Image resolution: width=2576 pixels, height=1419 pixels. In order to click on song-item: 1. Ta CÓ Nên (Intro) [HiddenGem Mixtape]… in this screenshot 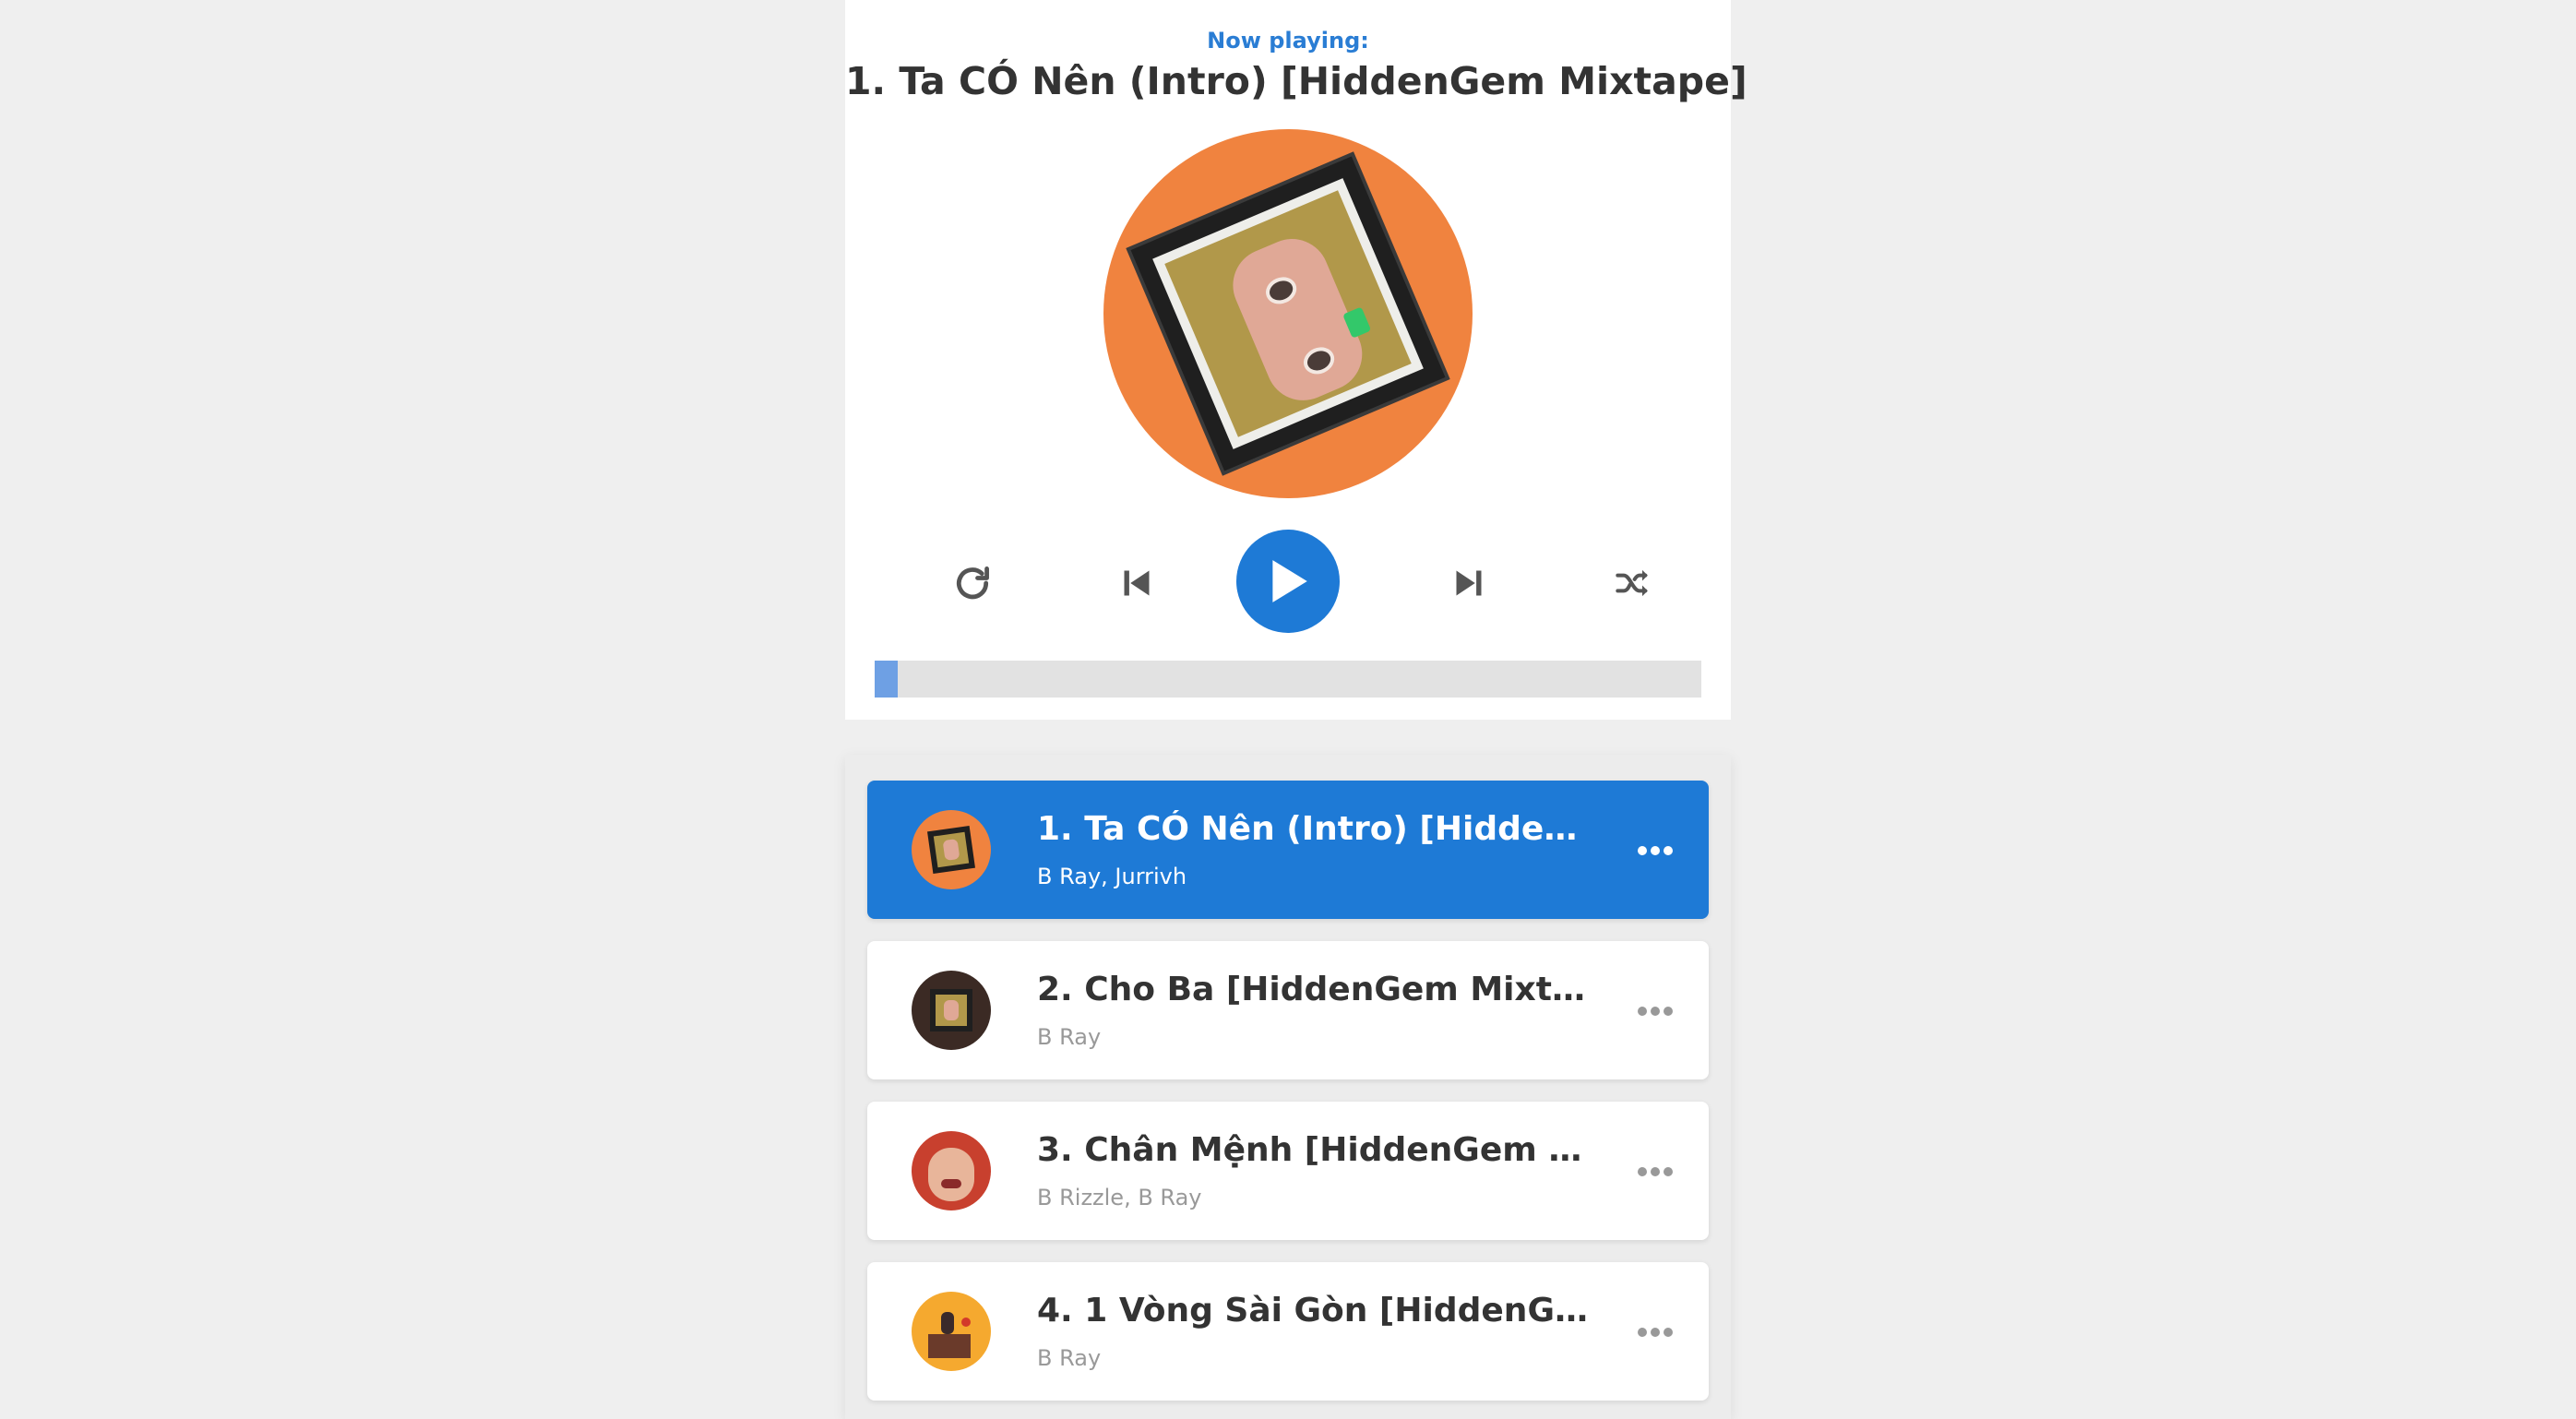, I will do `click(1288, 850)`.